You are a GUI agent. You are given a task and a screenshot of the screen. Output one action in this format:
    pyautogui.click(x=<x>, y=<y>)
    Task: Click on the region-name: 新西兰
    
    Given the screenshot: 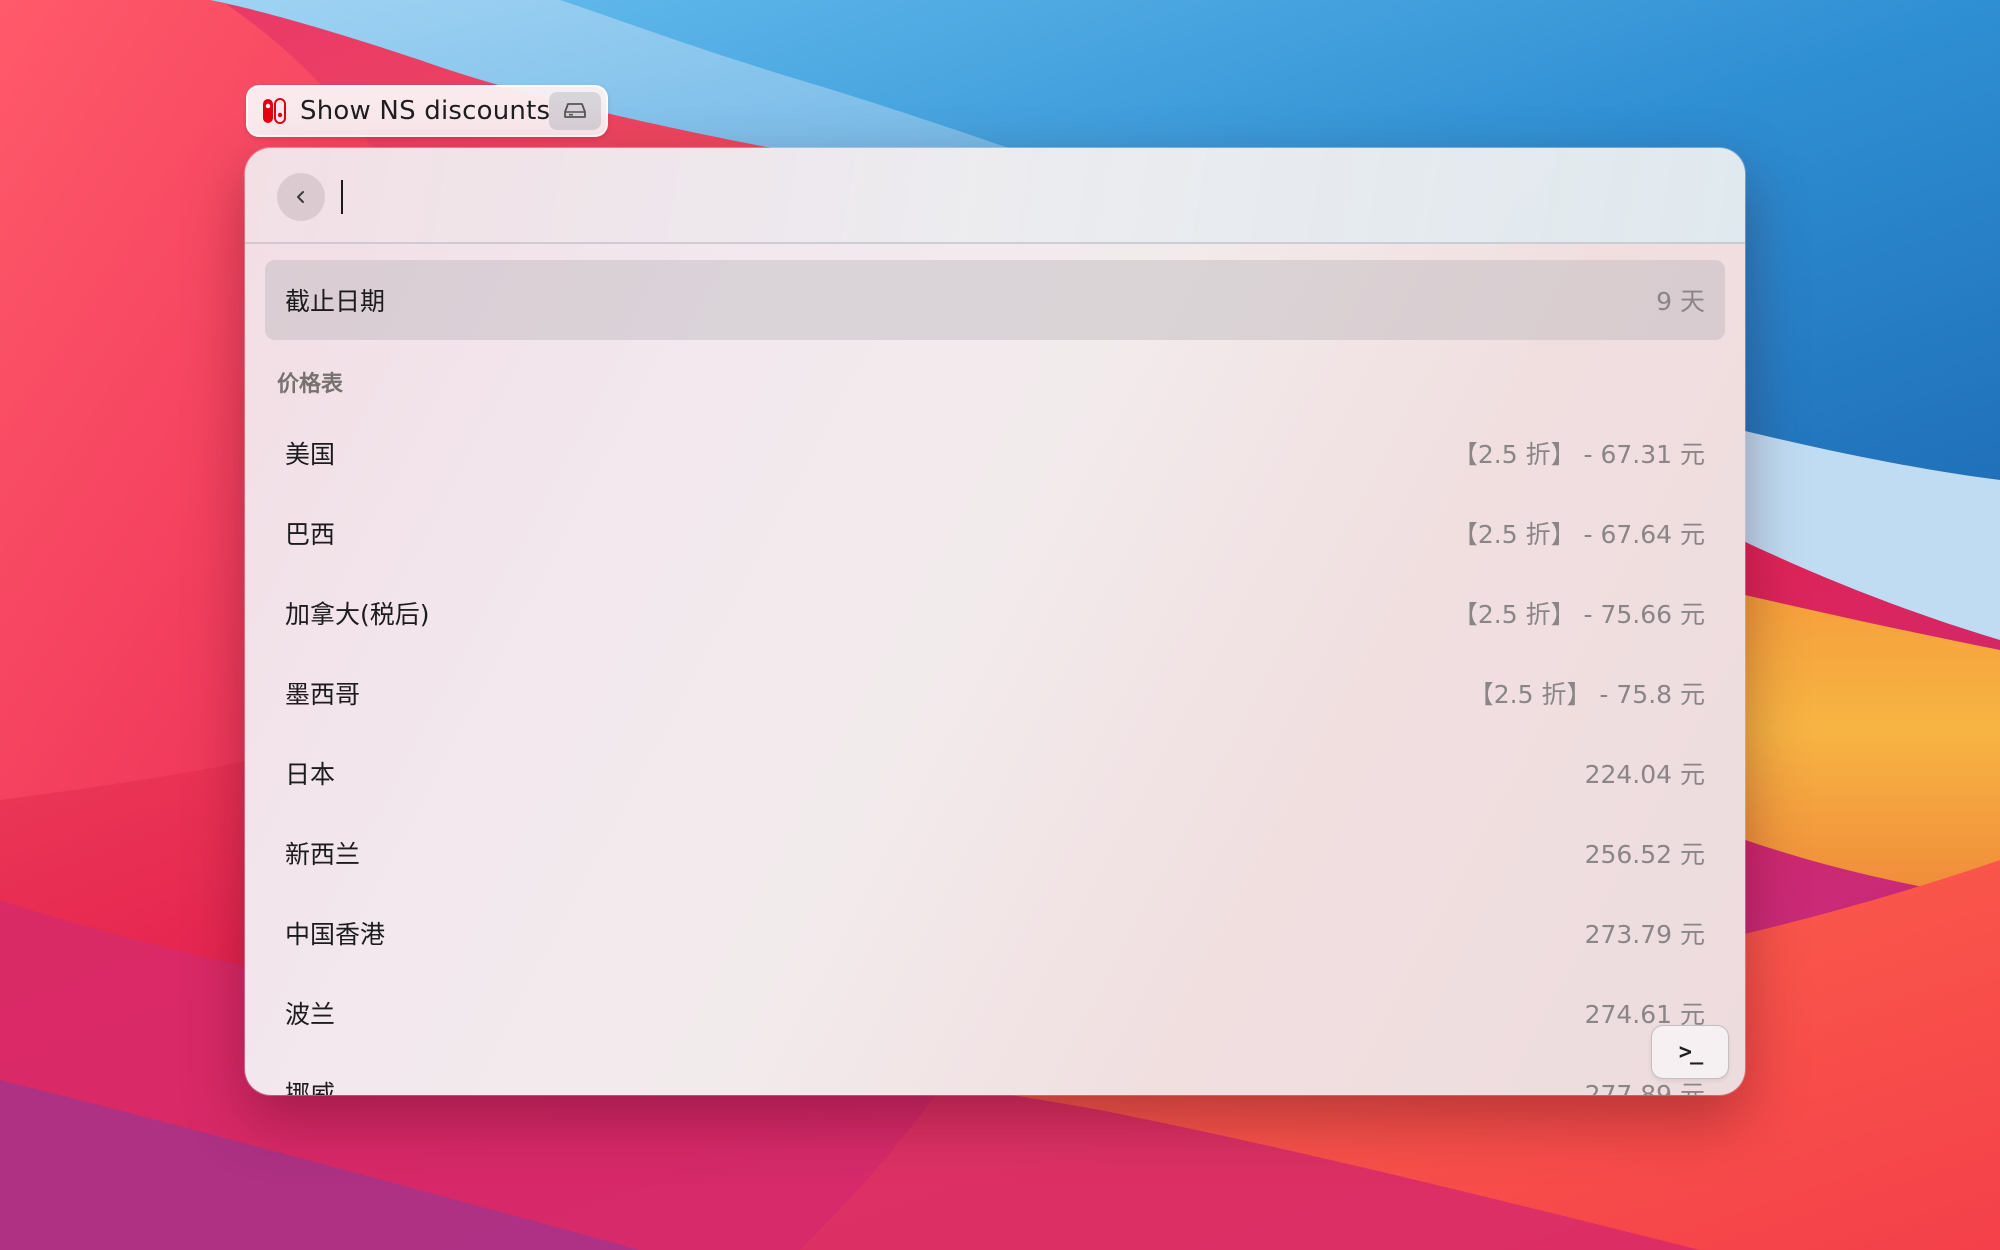 What is the action you would take?
    pyautogui.click(x=323, y=854)
    